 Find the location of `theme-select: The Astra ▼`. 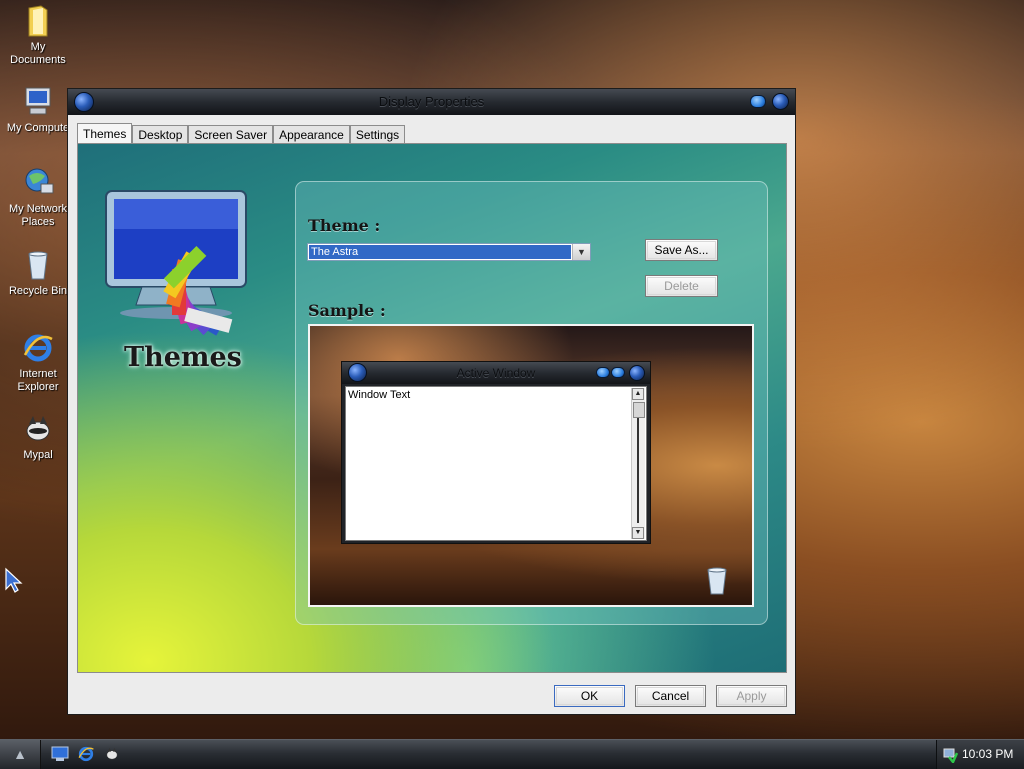

theme-select: The Astra ▼ is located at coordinates (449, 252).